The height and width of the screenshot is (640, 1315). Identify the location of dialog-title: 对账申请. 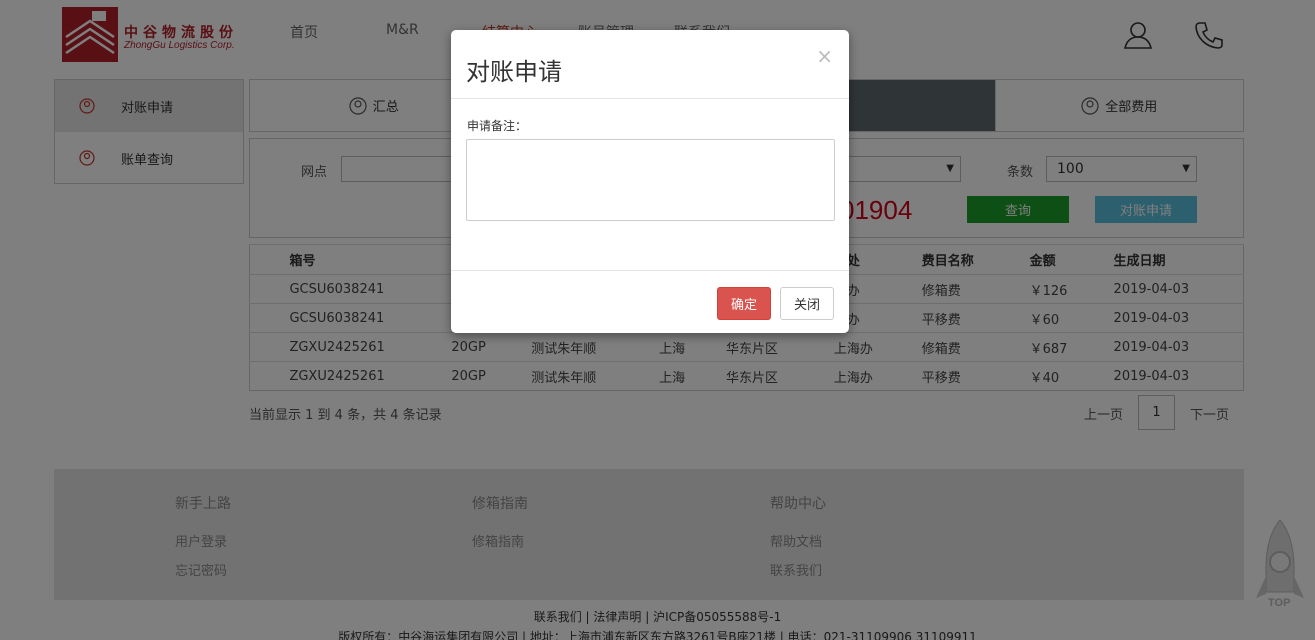
(514, 72).